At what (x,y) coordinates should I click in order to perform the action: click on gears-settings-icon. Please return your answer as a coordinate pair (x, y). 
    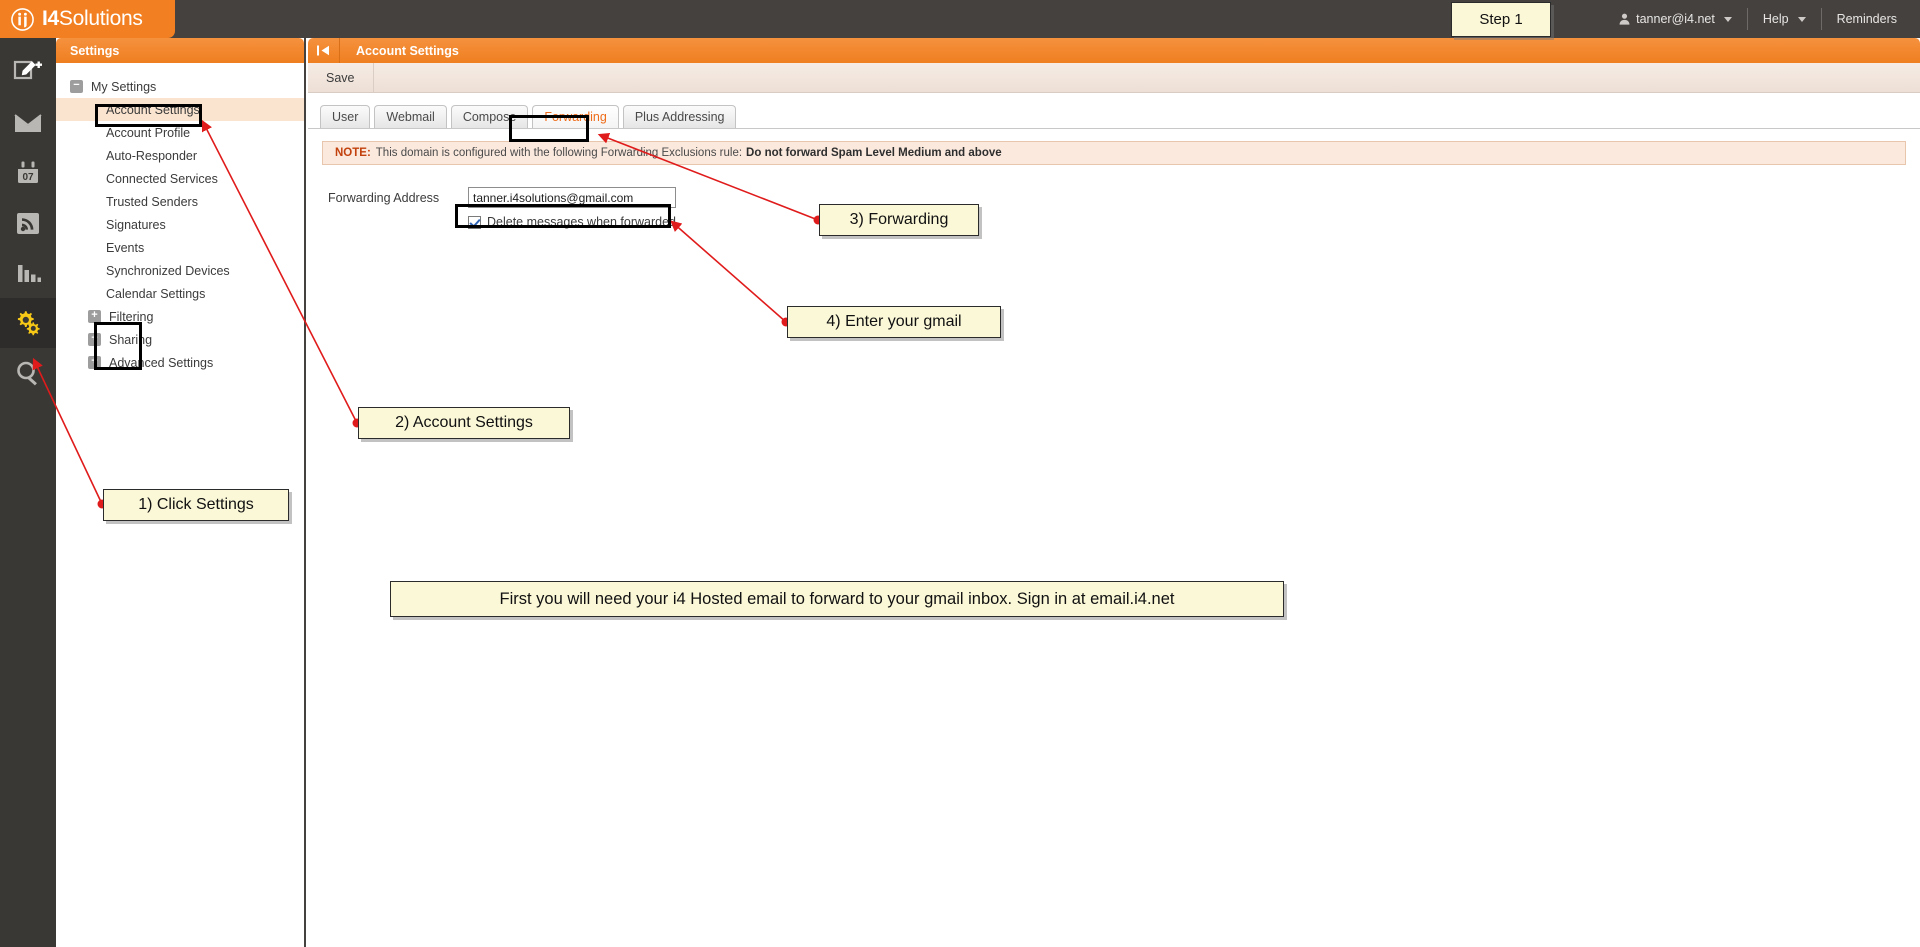
    Looking at the image, I should click on (28, 323).